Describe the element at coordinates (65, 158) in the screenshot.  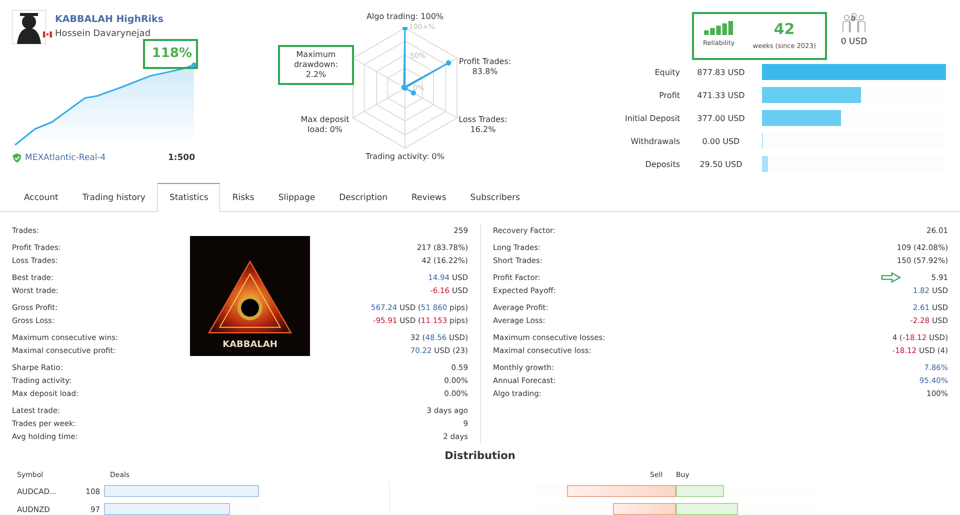
I see `server-link: MEXAtlantic-Real-4` at that location.